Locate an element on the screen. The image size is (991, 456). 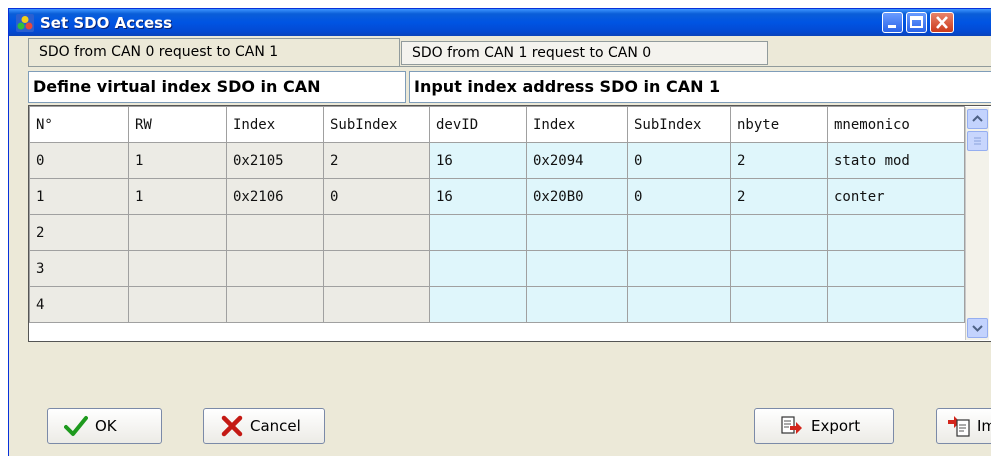
chevron-down-icon is located at coordinates (977, 328).